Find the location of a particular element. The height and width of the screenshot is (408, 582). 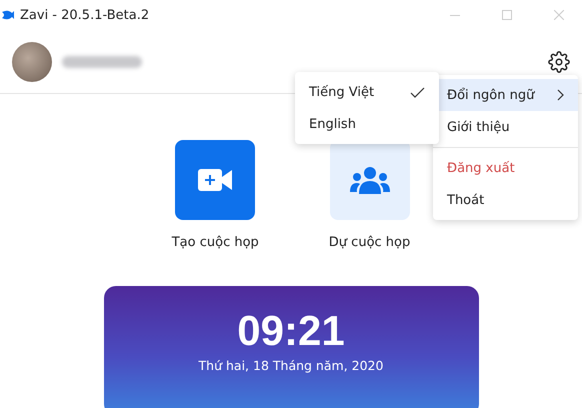

app-logo-icon is located at coordinates (8, 15).